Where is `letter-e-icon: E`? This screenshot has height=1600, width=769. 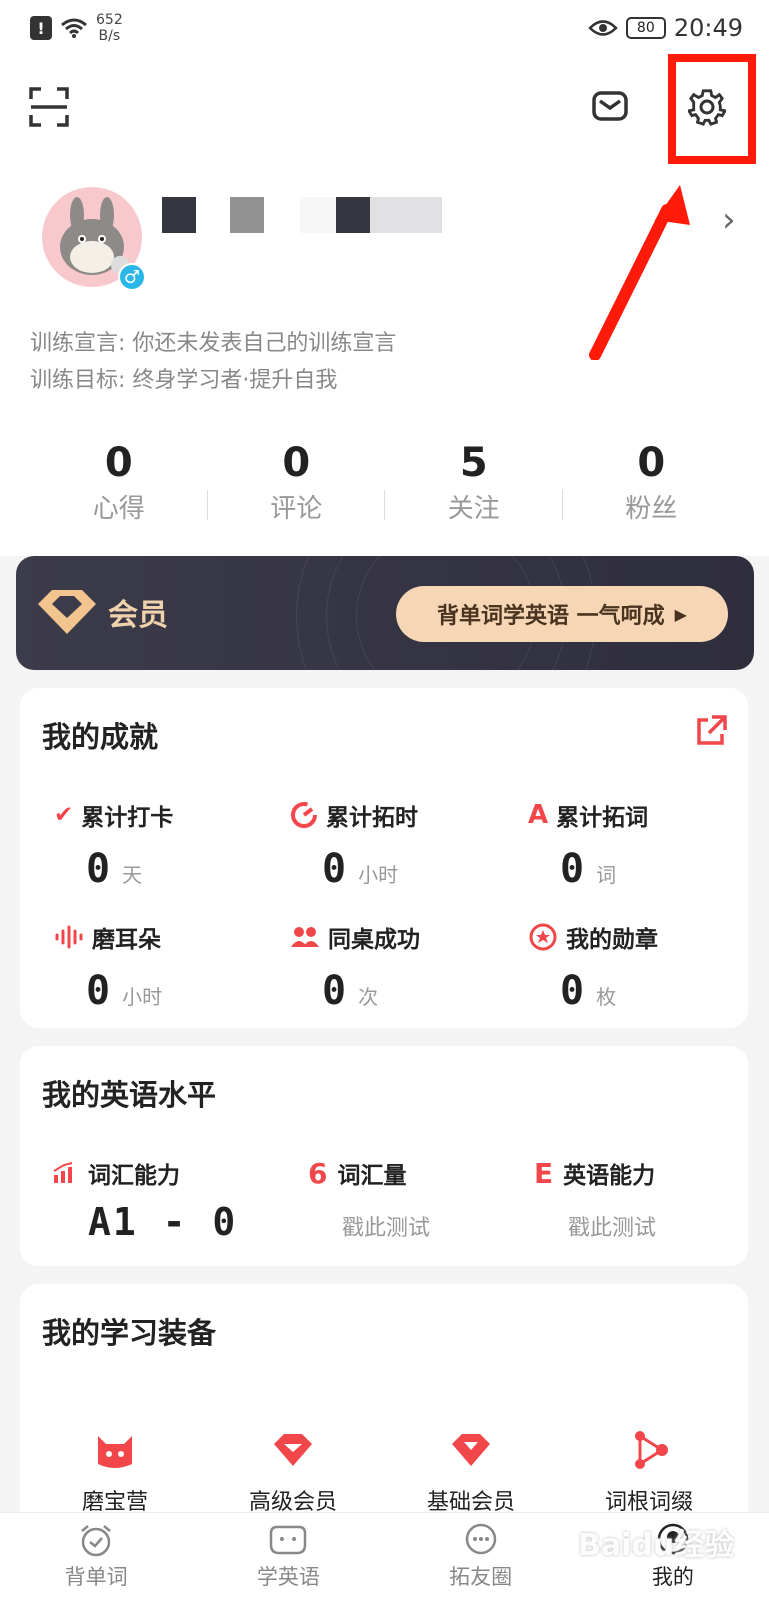
letter-e-icon: E is located at coordinates (544, 1173).